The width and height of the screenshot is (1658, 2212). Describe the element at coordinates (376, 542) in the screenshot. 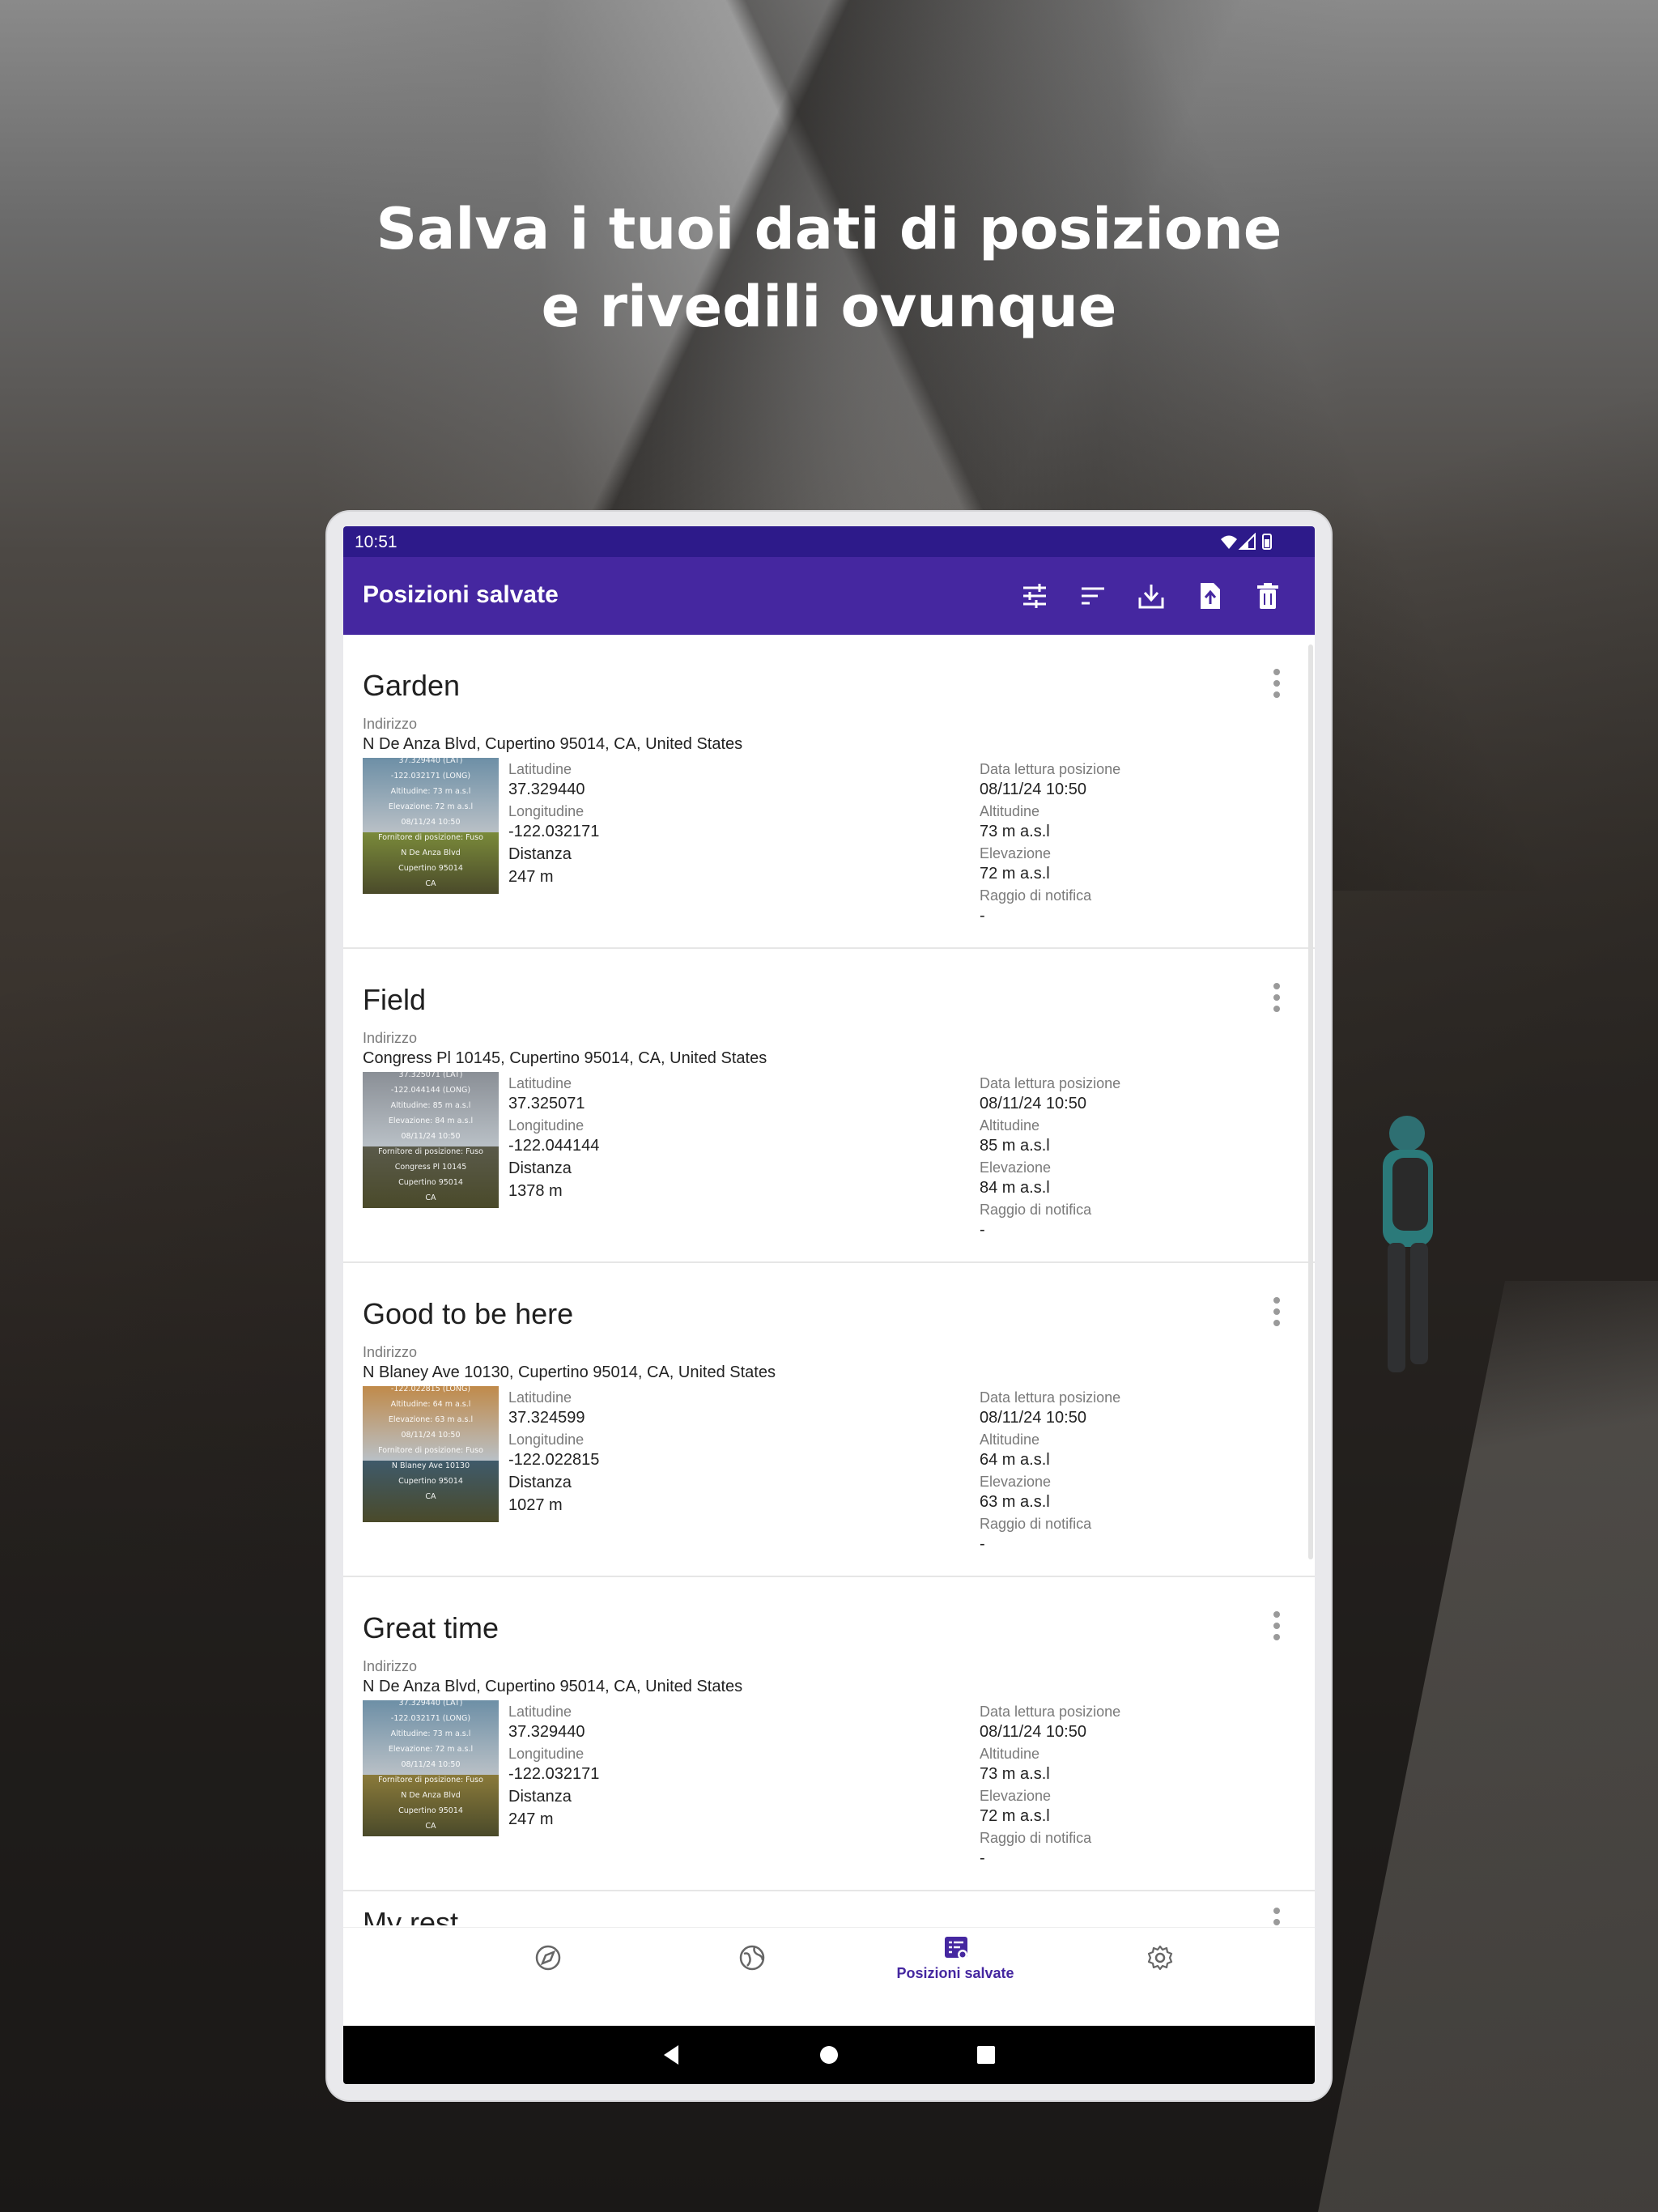

I see `status-time: 10:51` at that location.